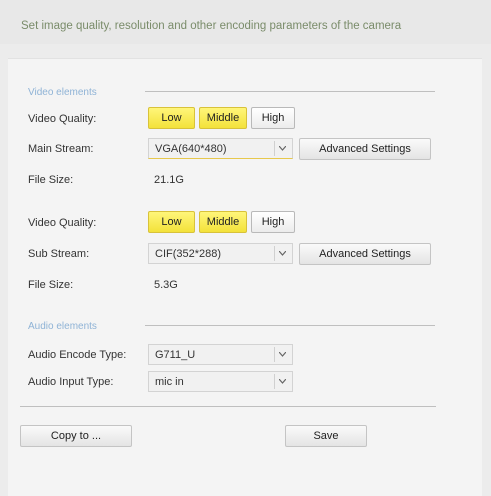  Describe the element at coordinates (71, 382) in the screenshot. I see `audio-input-label: Audio Input Type:` at that location.